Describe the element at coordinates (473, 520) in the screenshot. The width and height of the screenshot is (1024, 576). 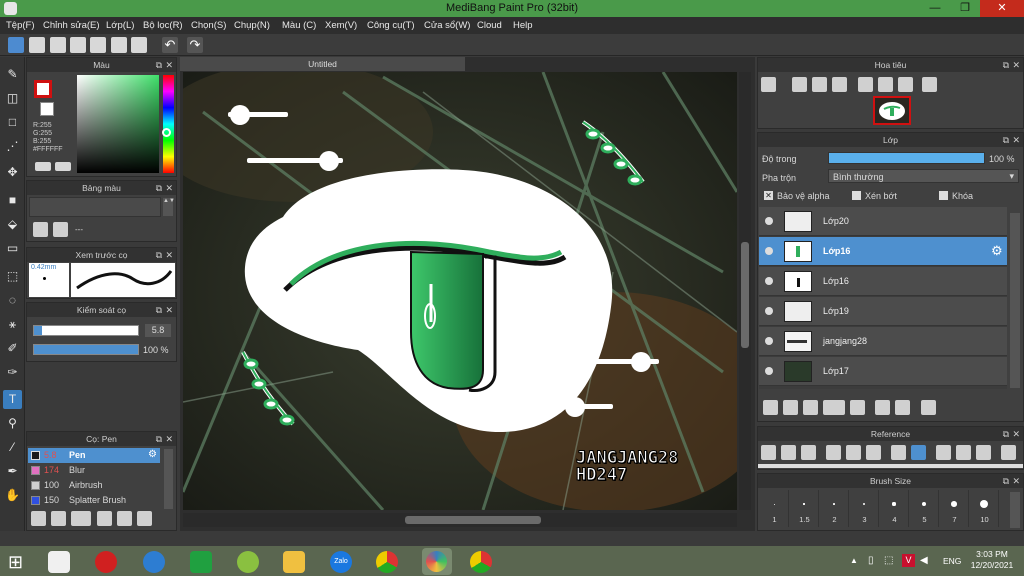
I see `horizontal-scroll-thumb` at that location.